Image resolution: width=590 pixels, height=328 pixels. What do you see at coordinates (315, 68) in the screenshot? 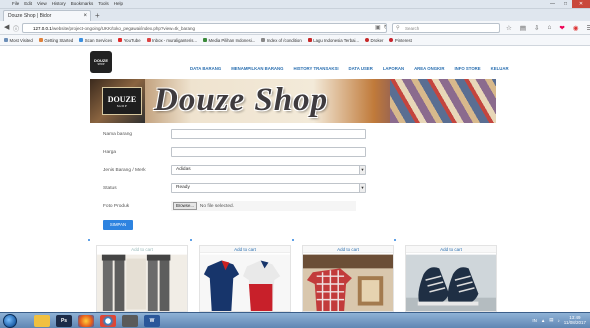
I see `nav-history-transaksi: HISTORY TRANSAKSI` at bounding box center [315, 68].